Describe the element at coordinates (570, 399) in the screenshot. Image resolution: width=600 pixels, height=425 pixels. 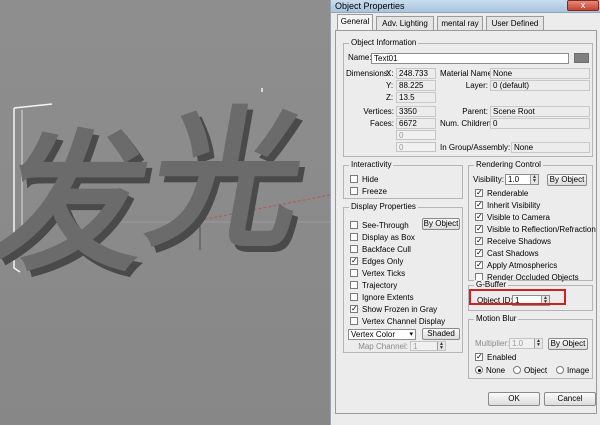
I see `cancel-button: Cancel` at that location.